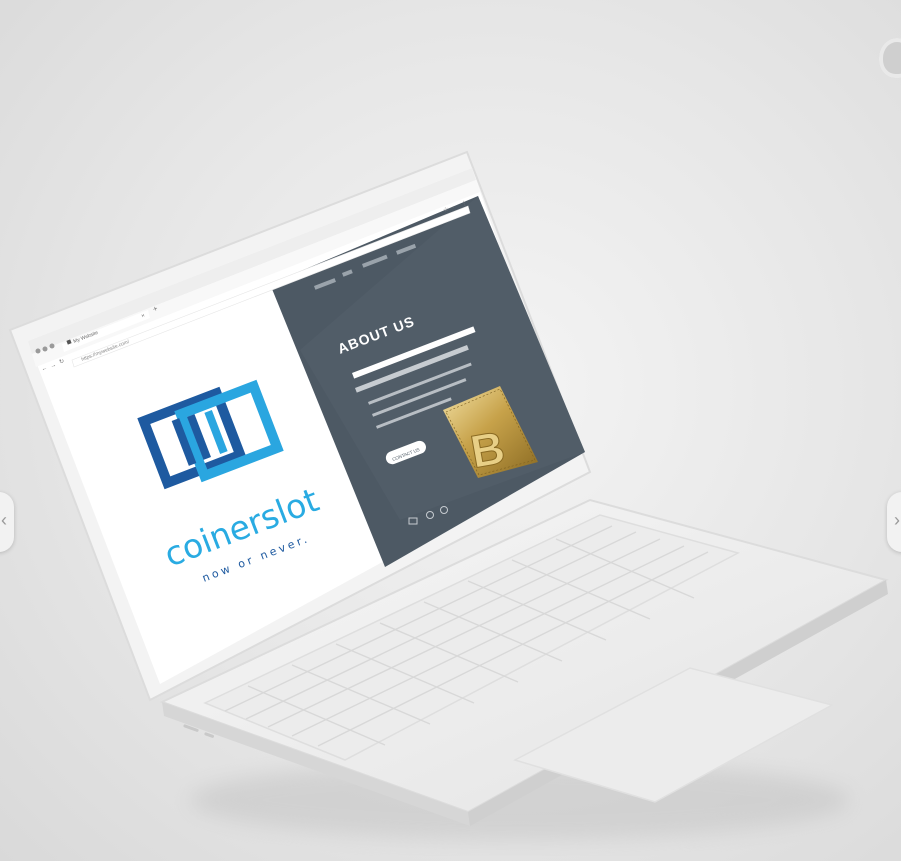  What do you see at coordinates (4, 520) in the screenshot?
I see `chevron-left-icon: ‹` at bounding box center [4, 520].